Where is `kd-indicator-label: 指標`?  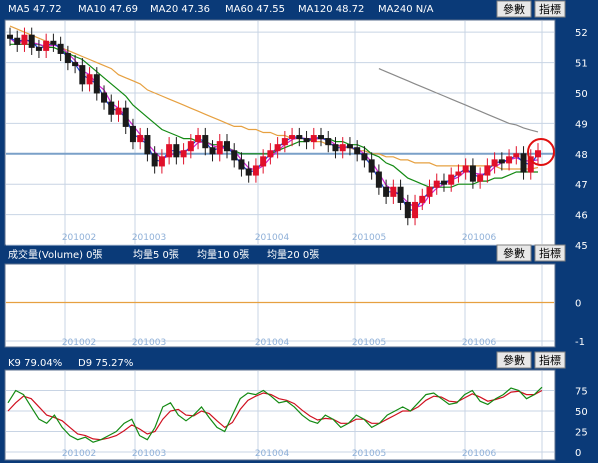
kd-indicator-label: 指標 is located at coordinates (550, 360).